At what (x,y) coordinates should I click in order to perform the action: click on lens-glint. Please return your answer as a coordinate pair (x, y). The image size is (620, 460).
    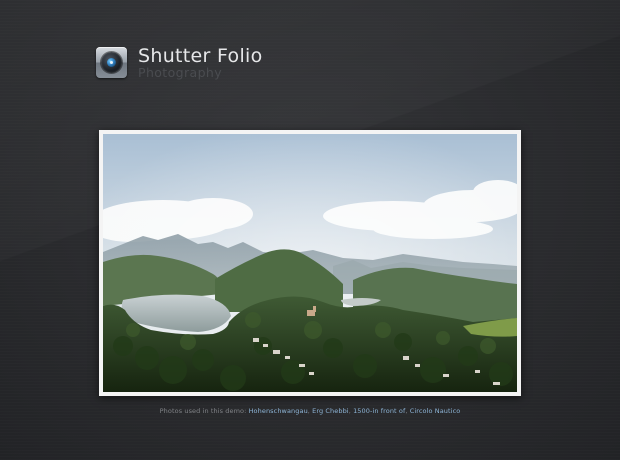
    Looking at the image, I should click on (111, 62).